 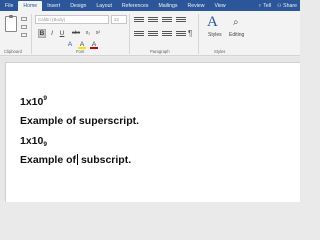 What do you see at coordinates (104, 6) in the screenshot?
I see `tab-layout: Layout` at bounding box center [104, 6].